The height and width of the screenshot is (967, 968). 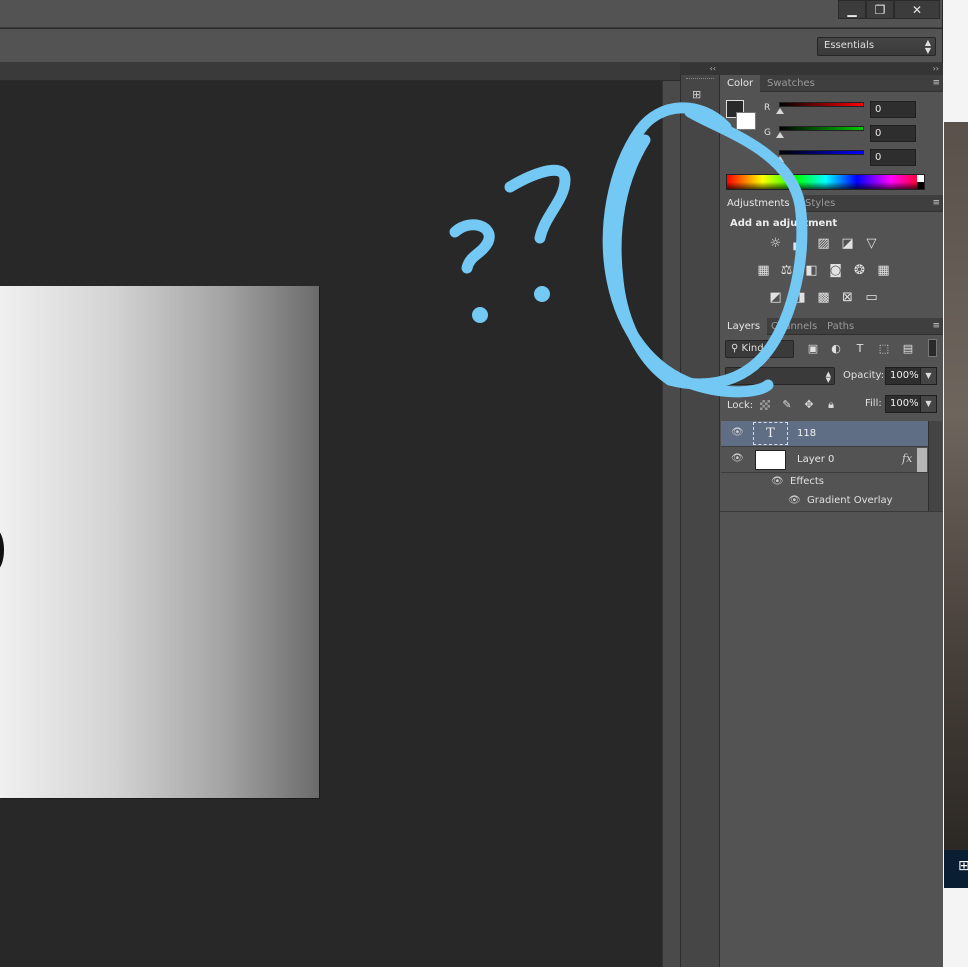 What do you see at coordinates (821, 152) in the screenshot?
I see `blue-slider` at bounding box center [821, 152].